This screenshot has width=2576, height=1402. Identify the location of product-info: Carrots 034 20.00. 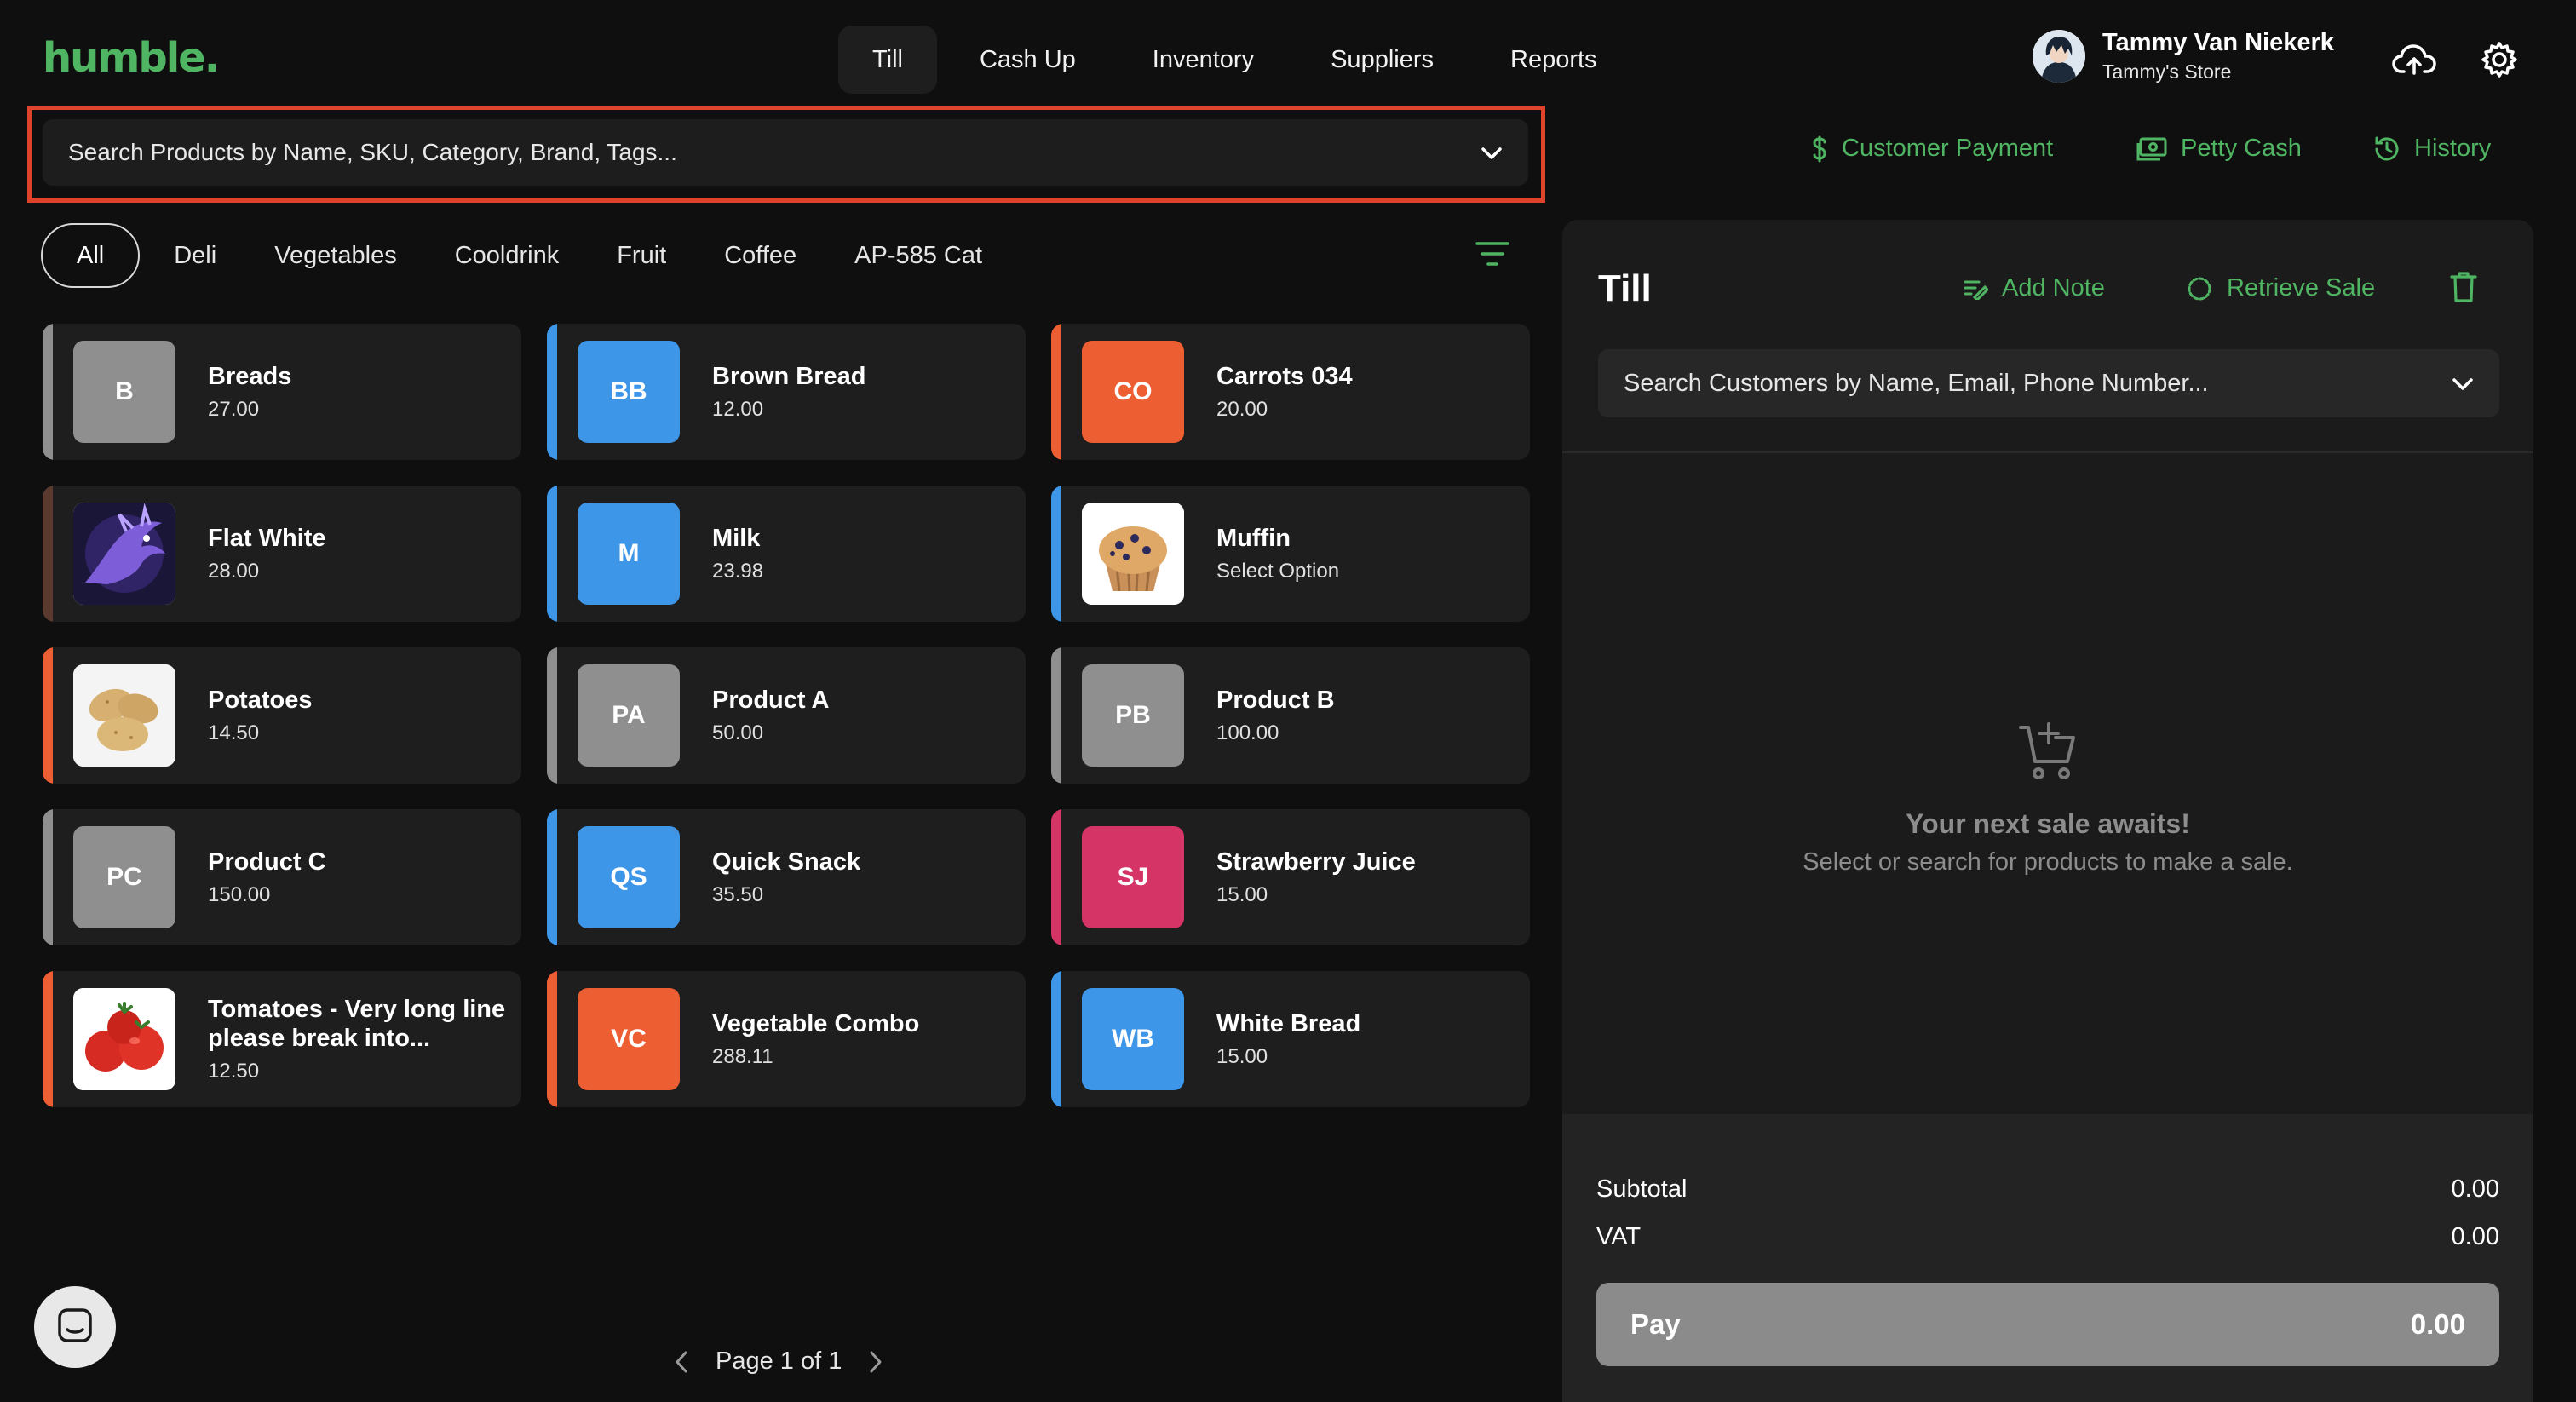
(1285, 392).